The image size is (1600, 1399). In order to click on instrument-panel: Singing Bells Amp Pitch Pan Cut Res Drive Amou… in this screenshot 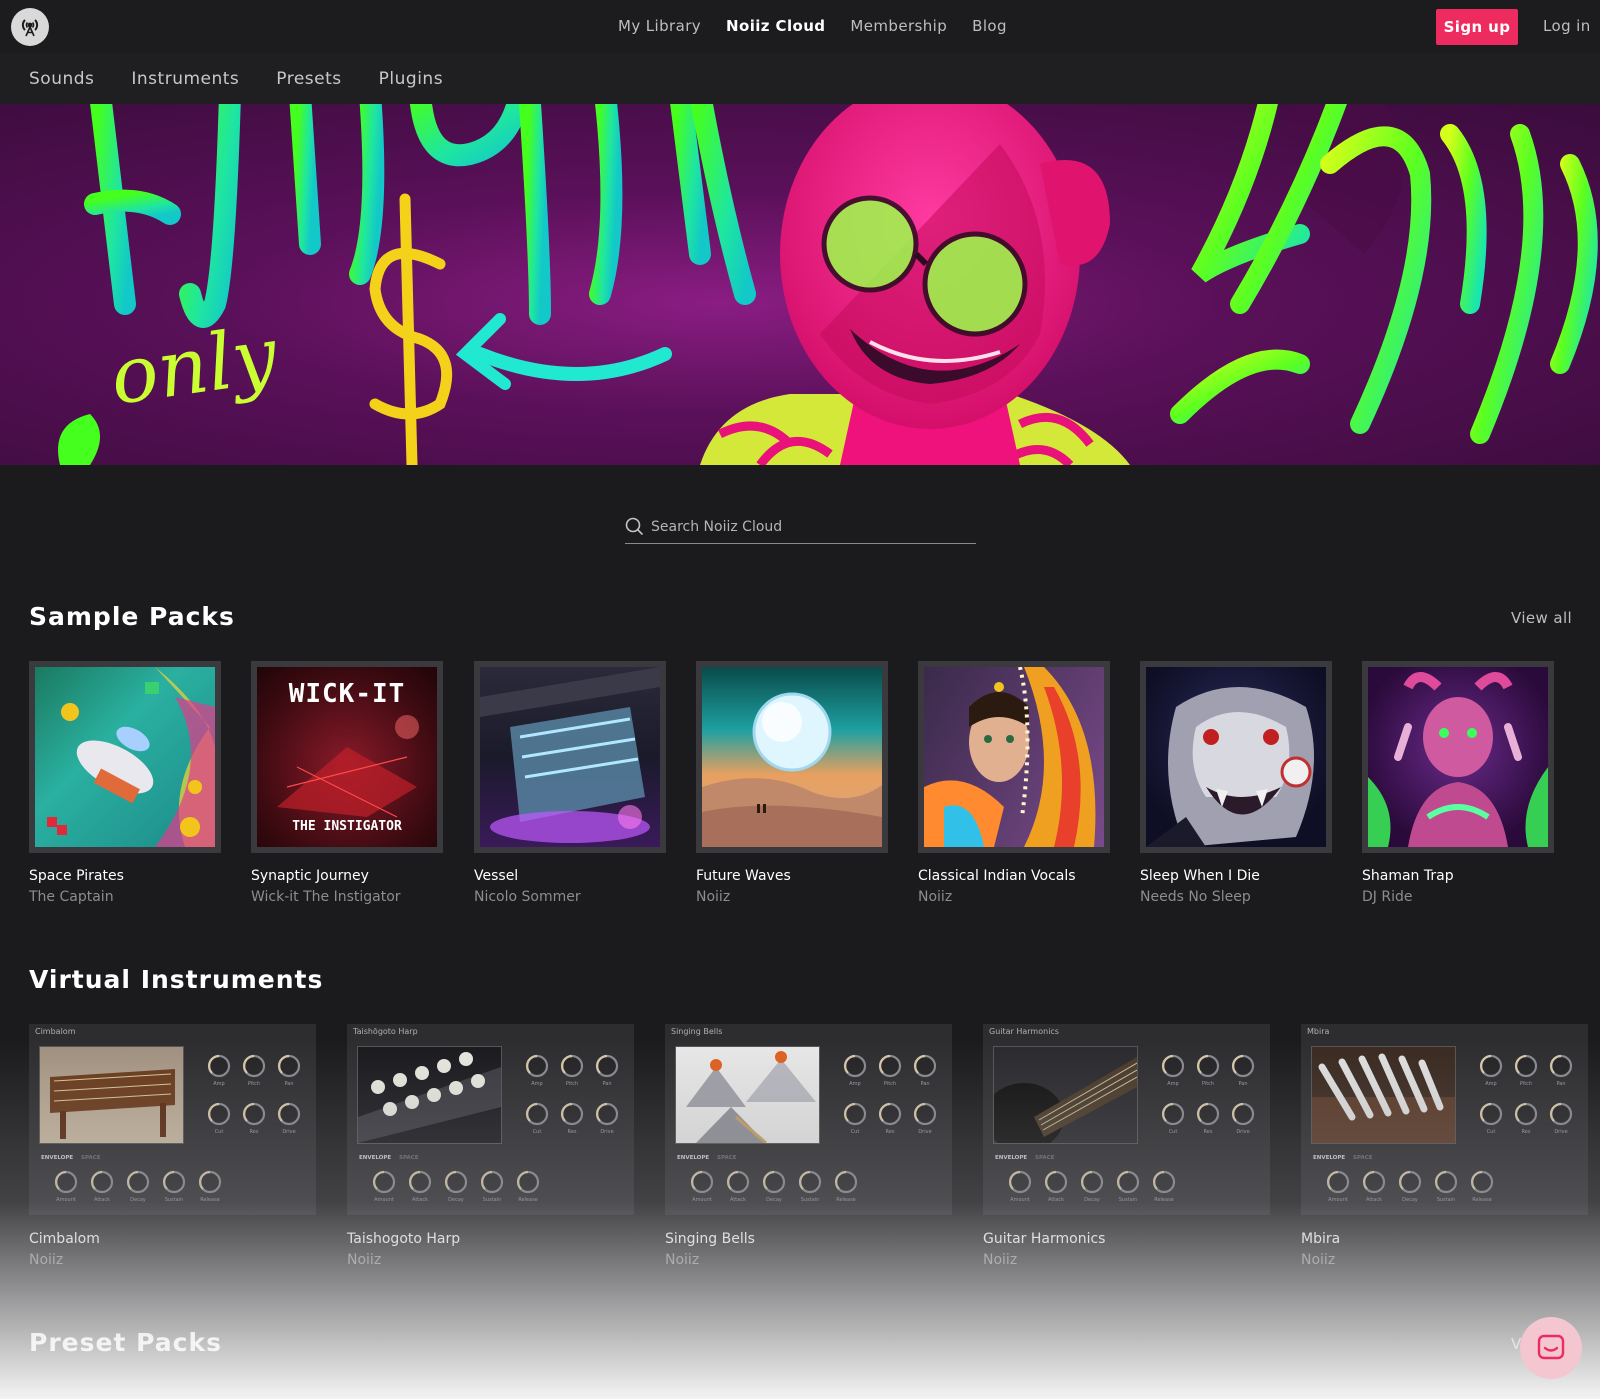, I will do `click(808, 1119)`.